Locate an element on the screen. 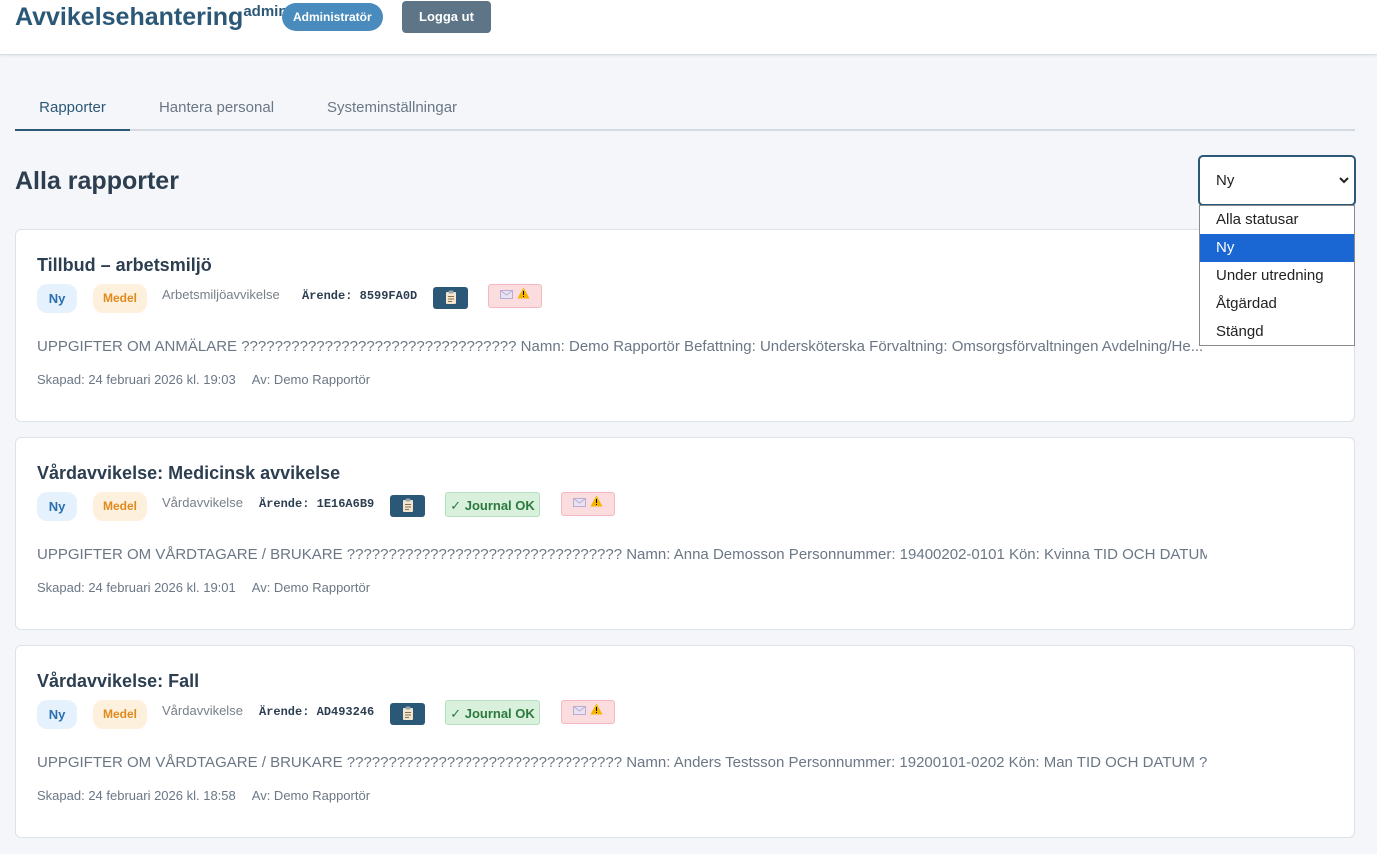  app-title: Avvikelsehanteringadmin is located at coordinates (151, 17).